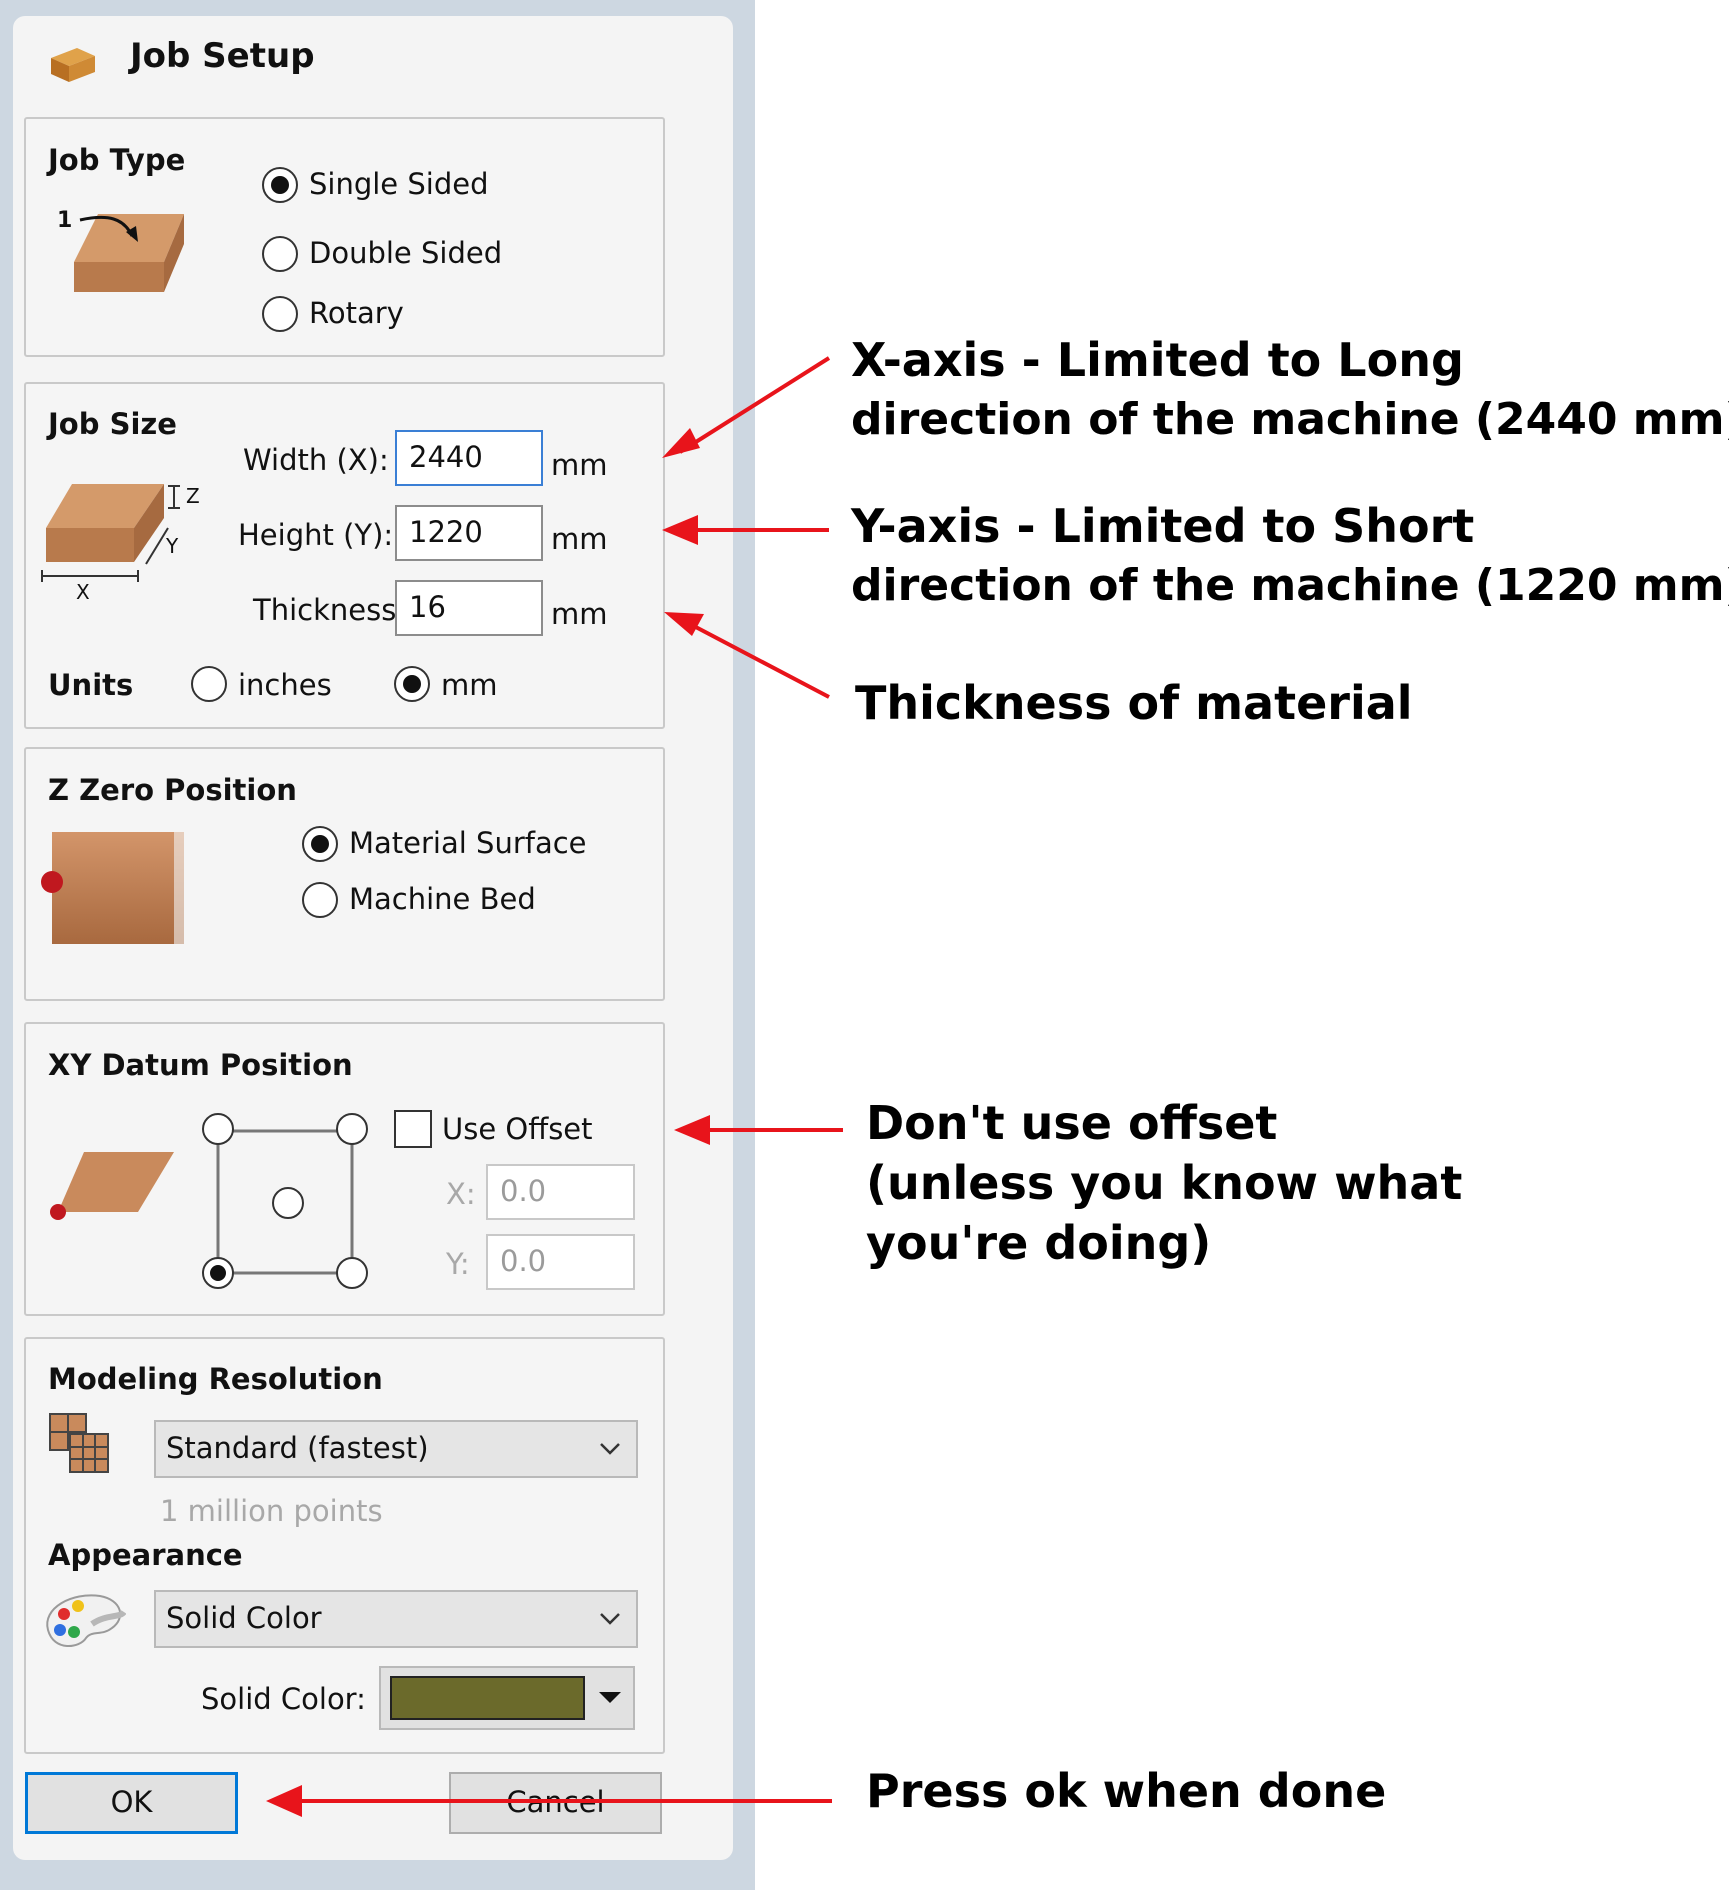 This screenshot has height=1890, width=1729. I want to click on x-axis-note-line1: X-axis - Limited to Long, so click(1157, 360).